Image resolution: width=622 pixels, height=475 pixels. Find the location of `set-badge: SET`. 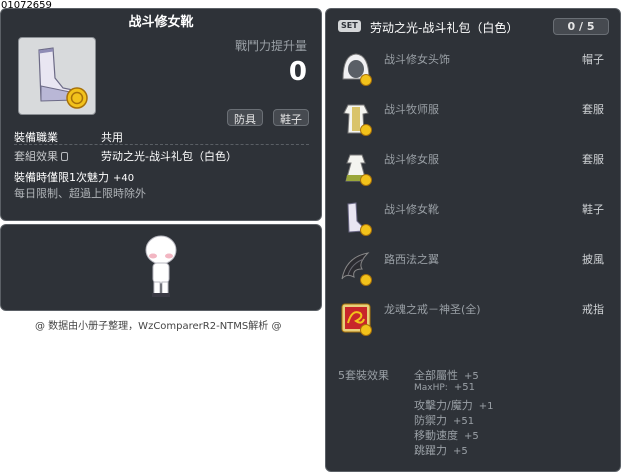

set-badge: SET is located at coordinates (349, 26).